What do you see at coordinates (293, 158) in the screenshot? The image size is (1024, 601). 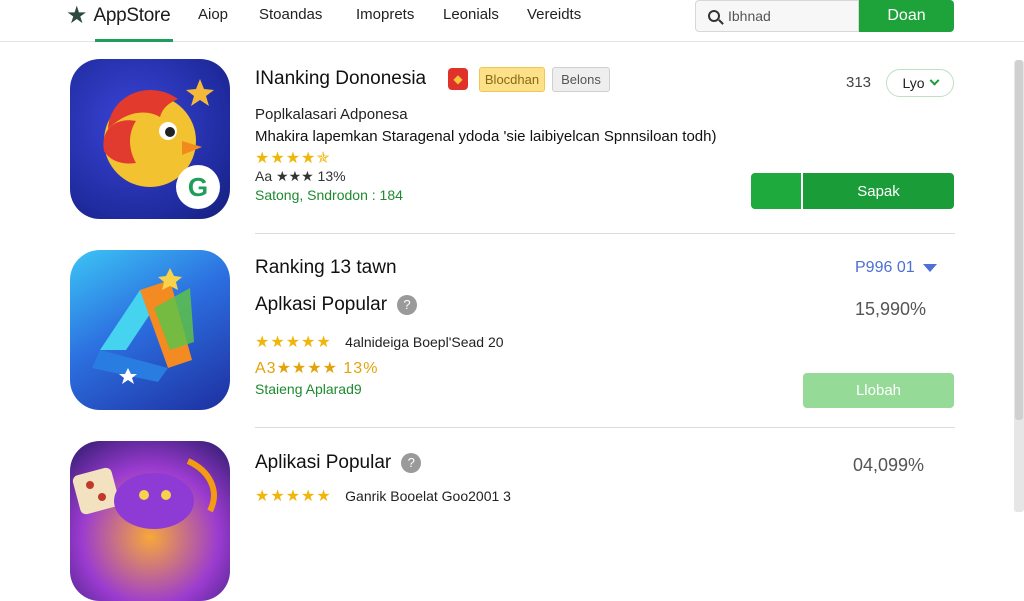 I see `star-rating-1: ★★★★✯` at bounding box center [293, 158].